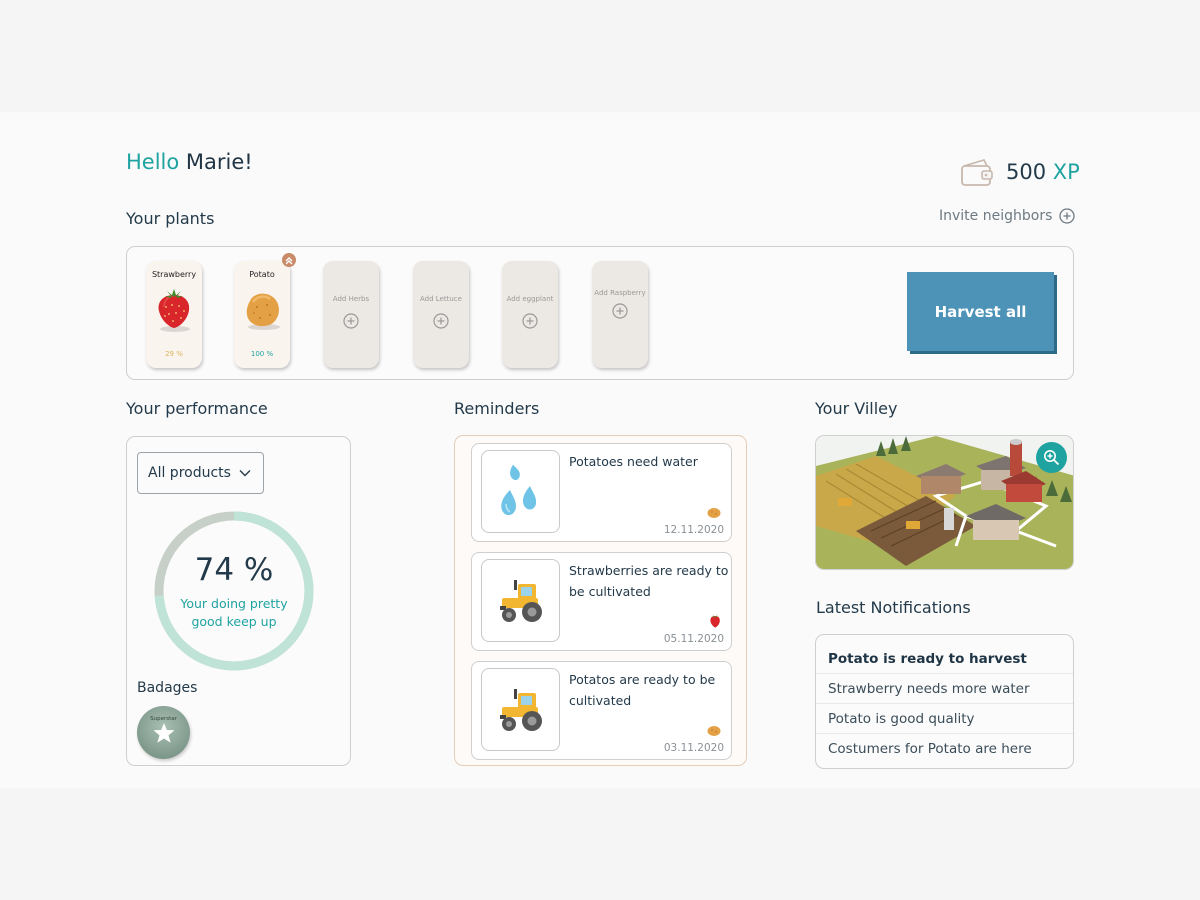 The height and width of the screenshot is (900, 1200). Describe the element at coordinates (219, 162) in the screenshot. I see `user-name: Marie!` at that location.